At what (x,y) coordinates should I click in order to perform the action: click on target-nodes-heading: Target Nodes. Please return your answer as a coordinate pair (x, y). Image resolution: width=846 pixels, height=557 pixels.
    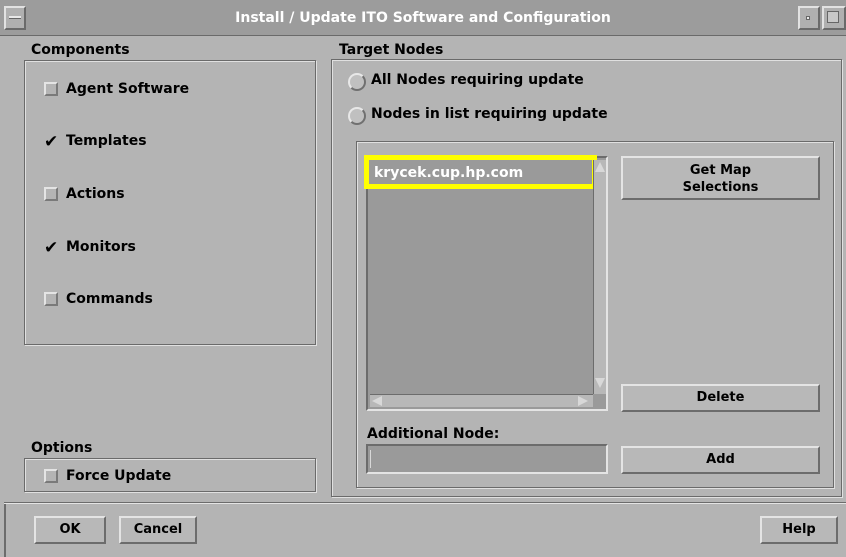
    Looking at the image, I should click on (391, 50).